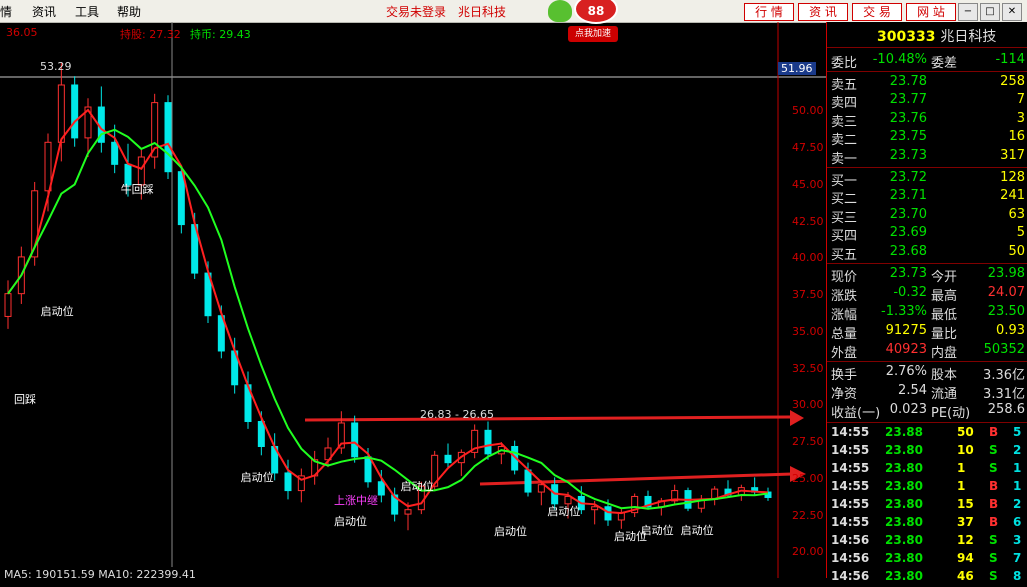 The height and width of the screenshot is (587, 1027). I want to click on ask-row: 卖一 23.73 317, so click(928, 157).